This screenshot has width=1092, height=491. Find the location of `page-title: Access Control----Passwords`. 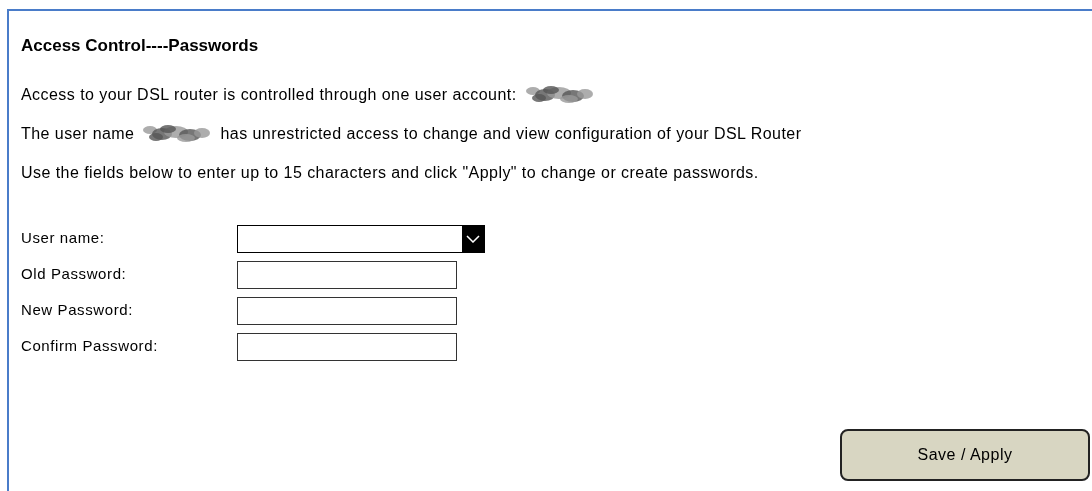

page-title: Access Control----Passwords is located at coordinates (140, 46).